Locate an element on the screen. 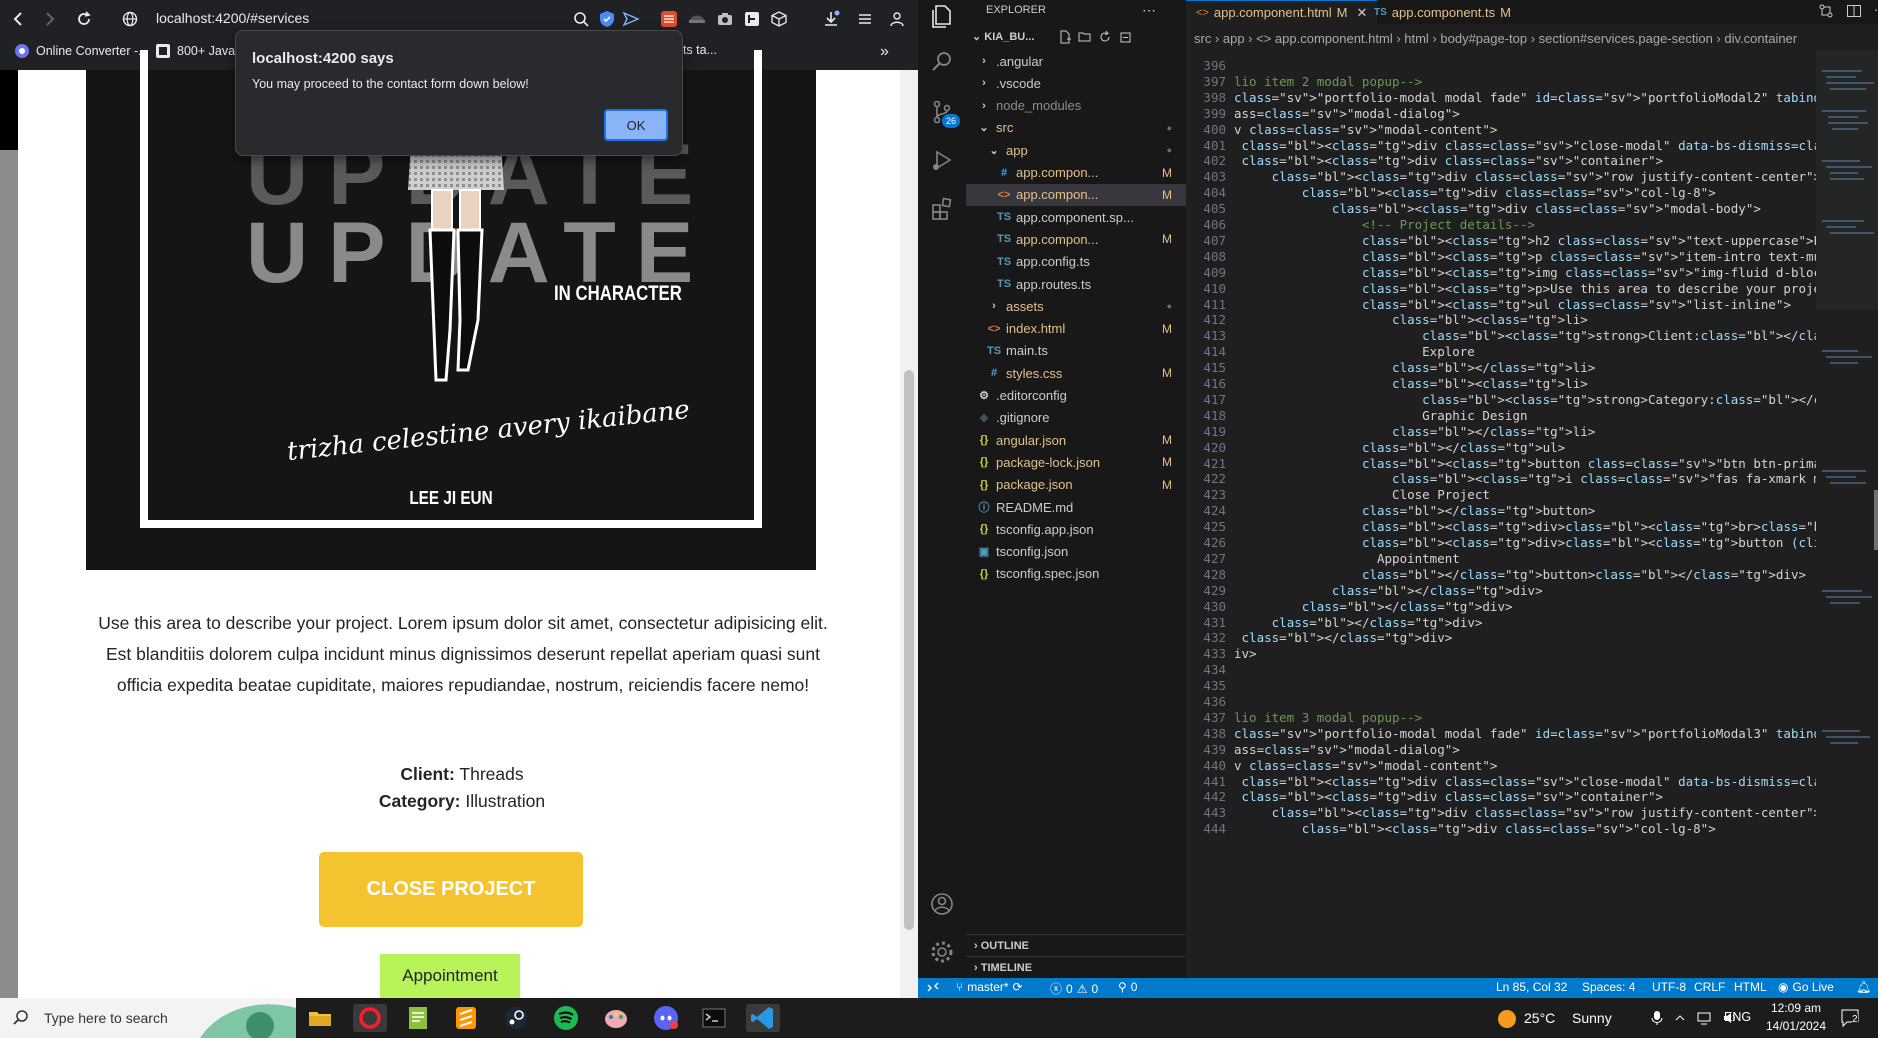  file-tree-item: ▣ tsconfig.json is located at coordinates (1076, 552).